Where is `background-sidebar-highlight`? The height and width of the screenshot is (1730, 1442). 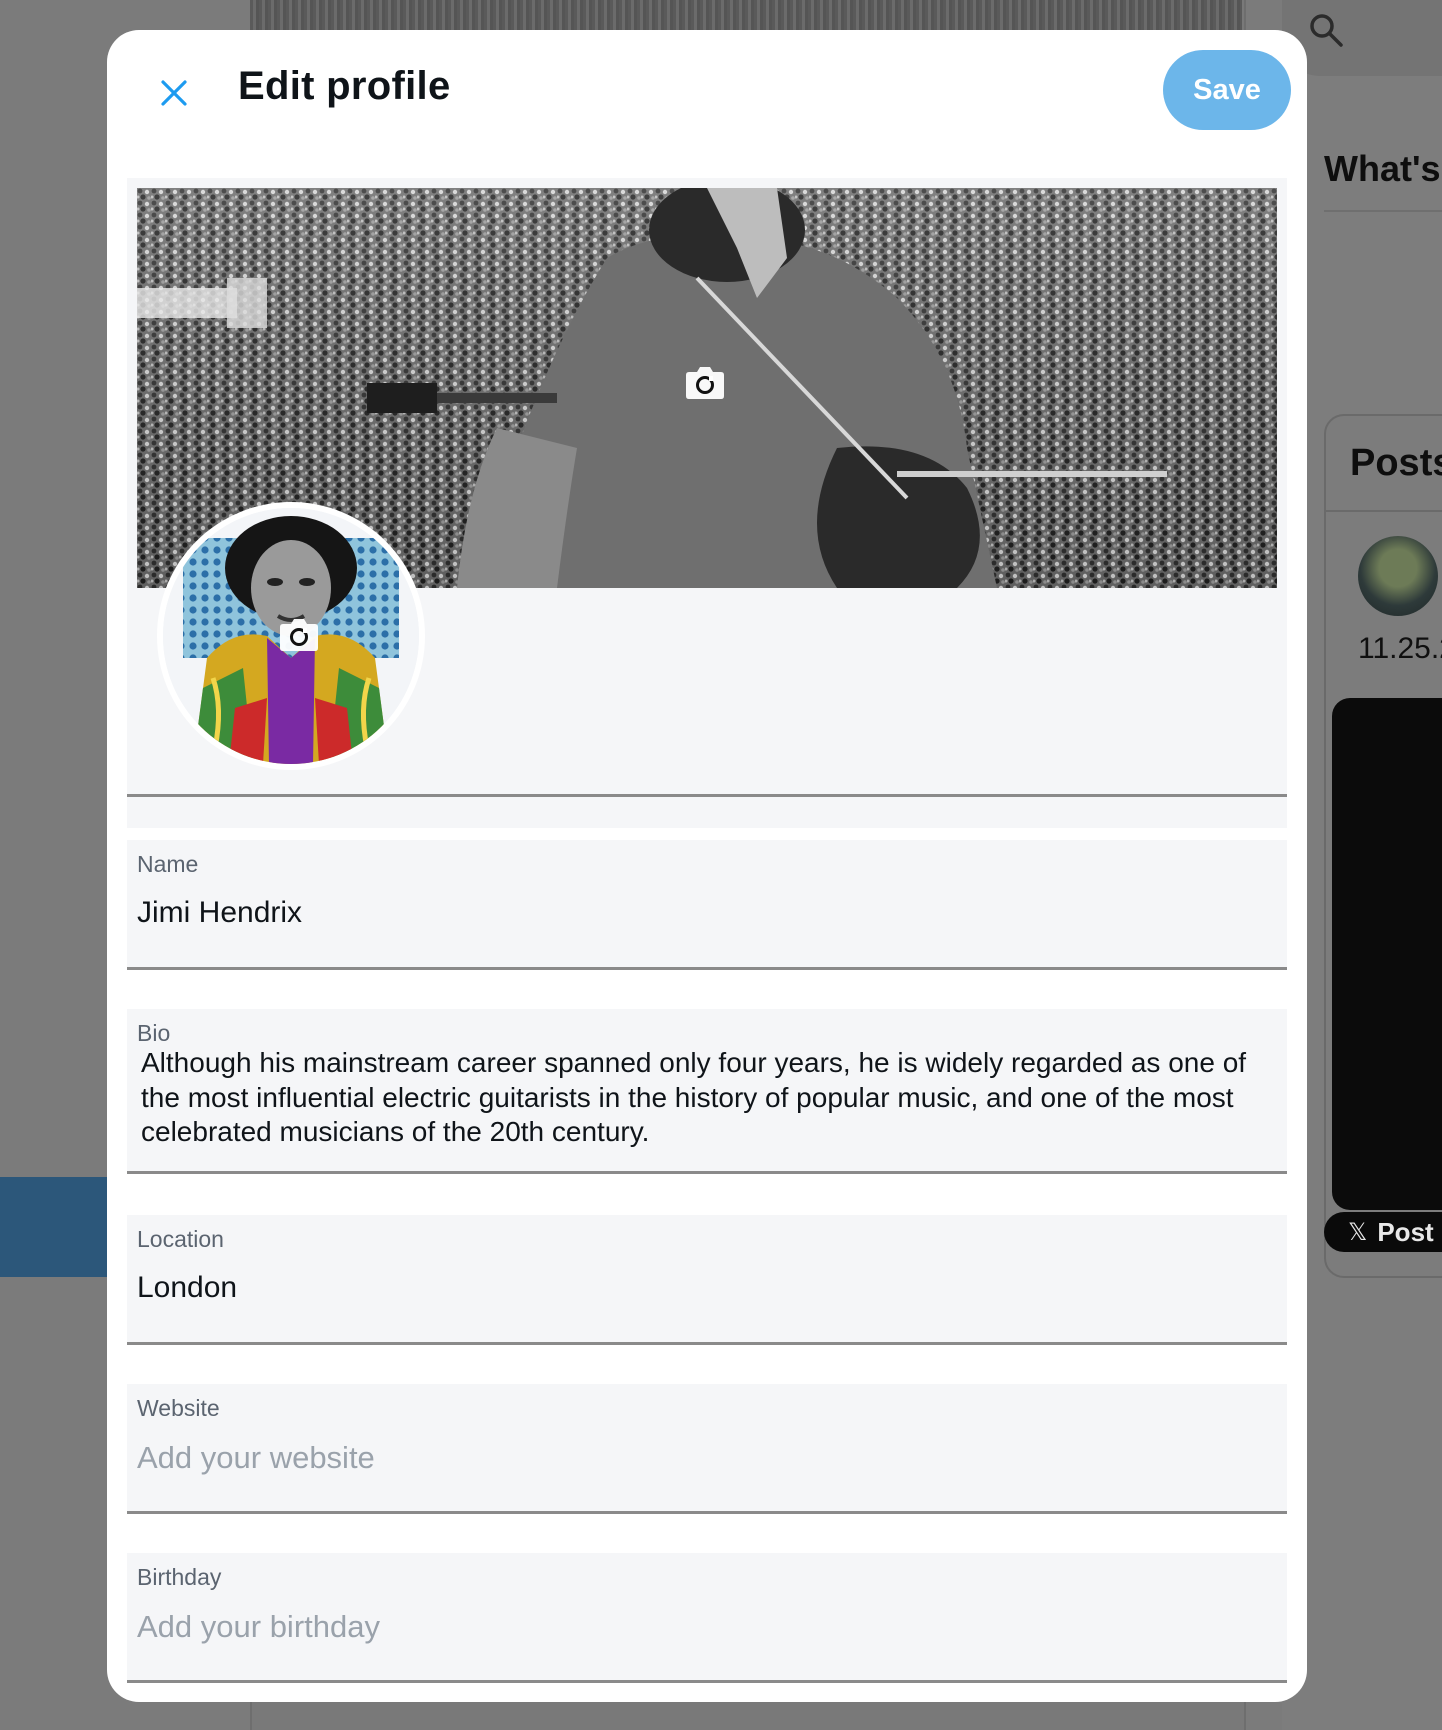 background-sidebar-highlight is located at coordinates (54, 1227).